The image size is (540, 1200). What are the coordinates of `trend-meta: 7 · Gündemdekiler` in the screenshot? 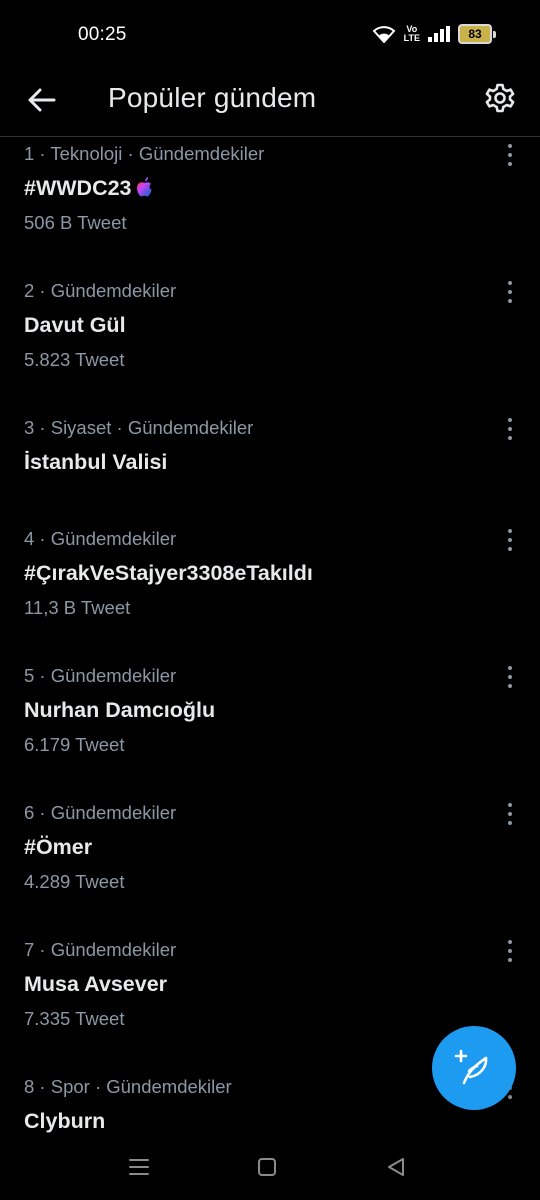 It's located at (100, 949).